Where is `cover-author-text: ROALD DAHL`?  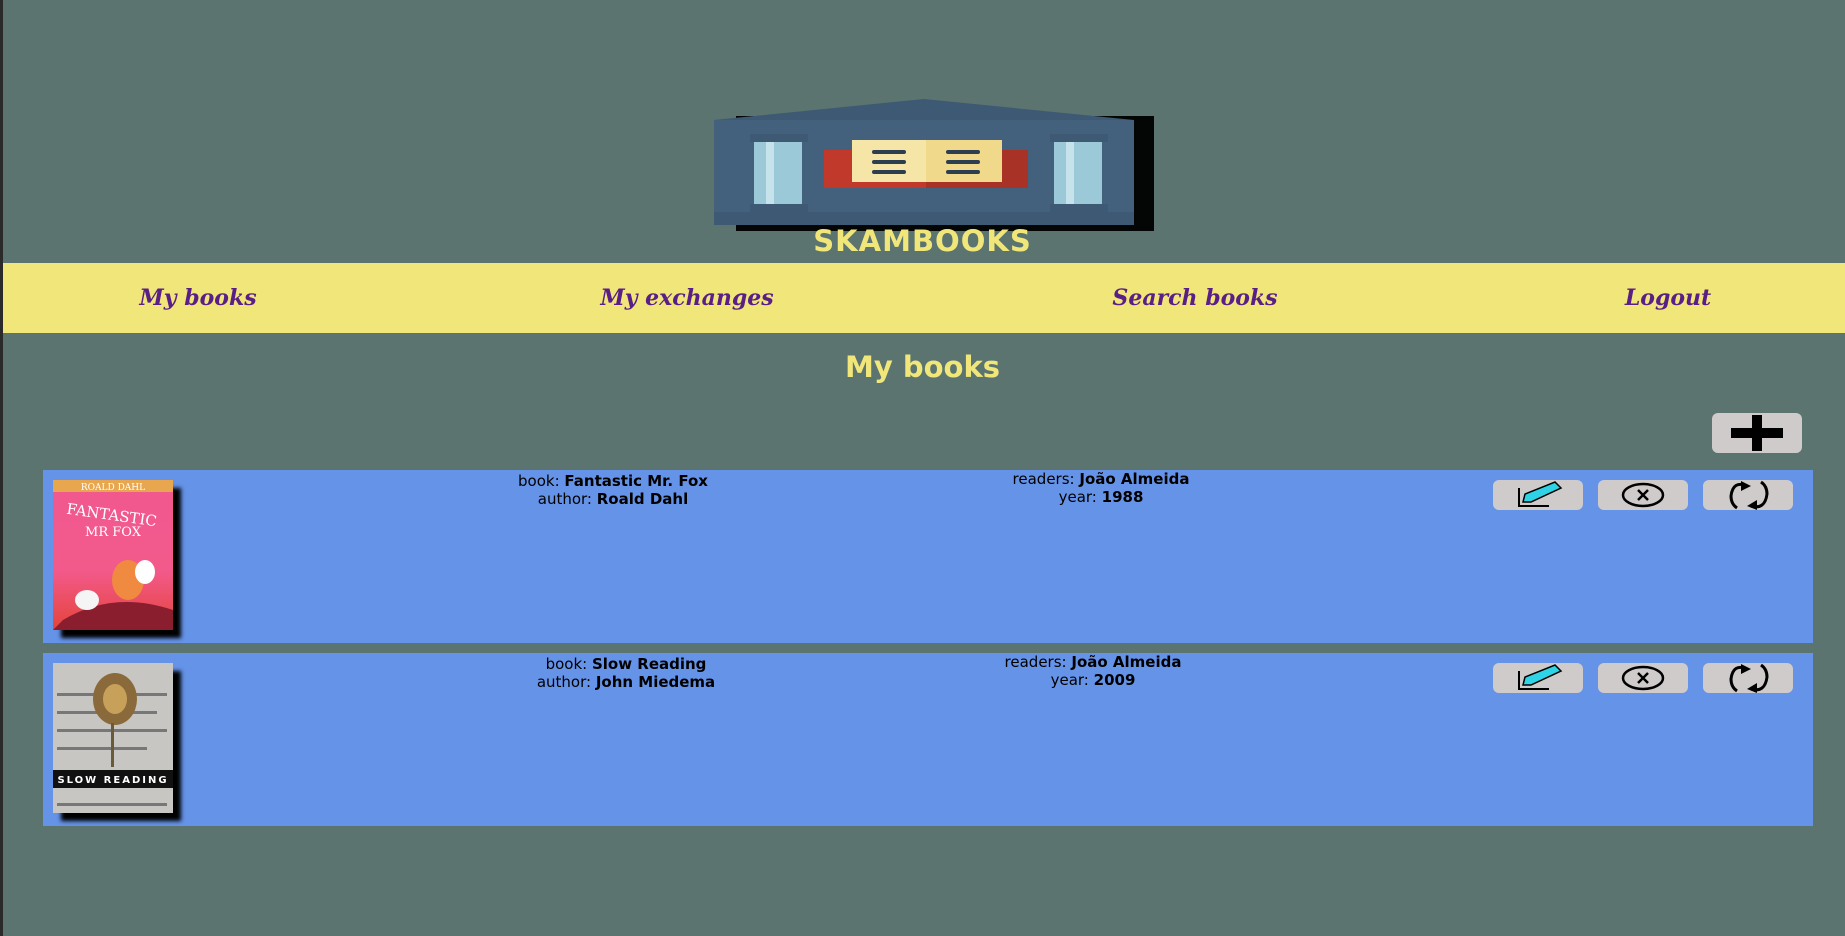
cover-author-text: ROALD DAHL is located at coordinates (113, 488).